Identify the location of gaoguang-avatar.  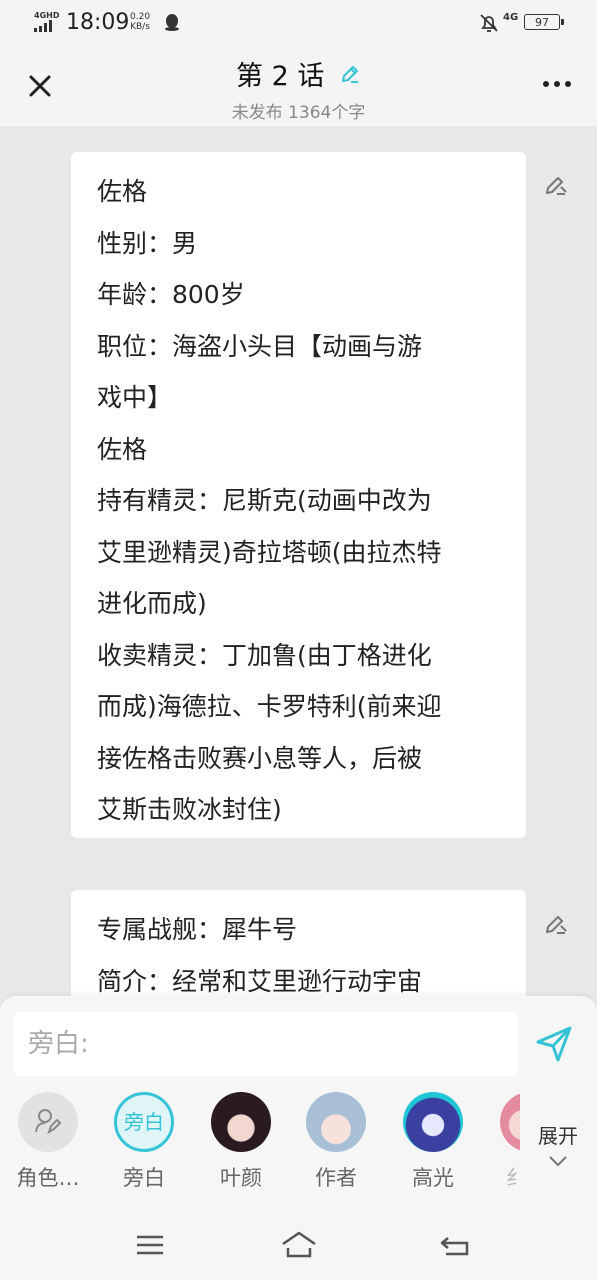
(433, 1122).